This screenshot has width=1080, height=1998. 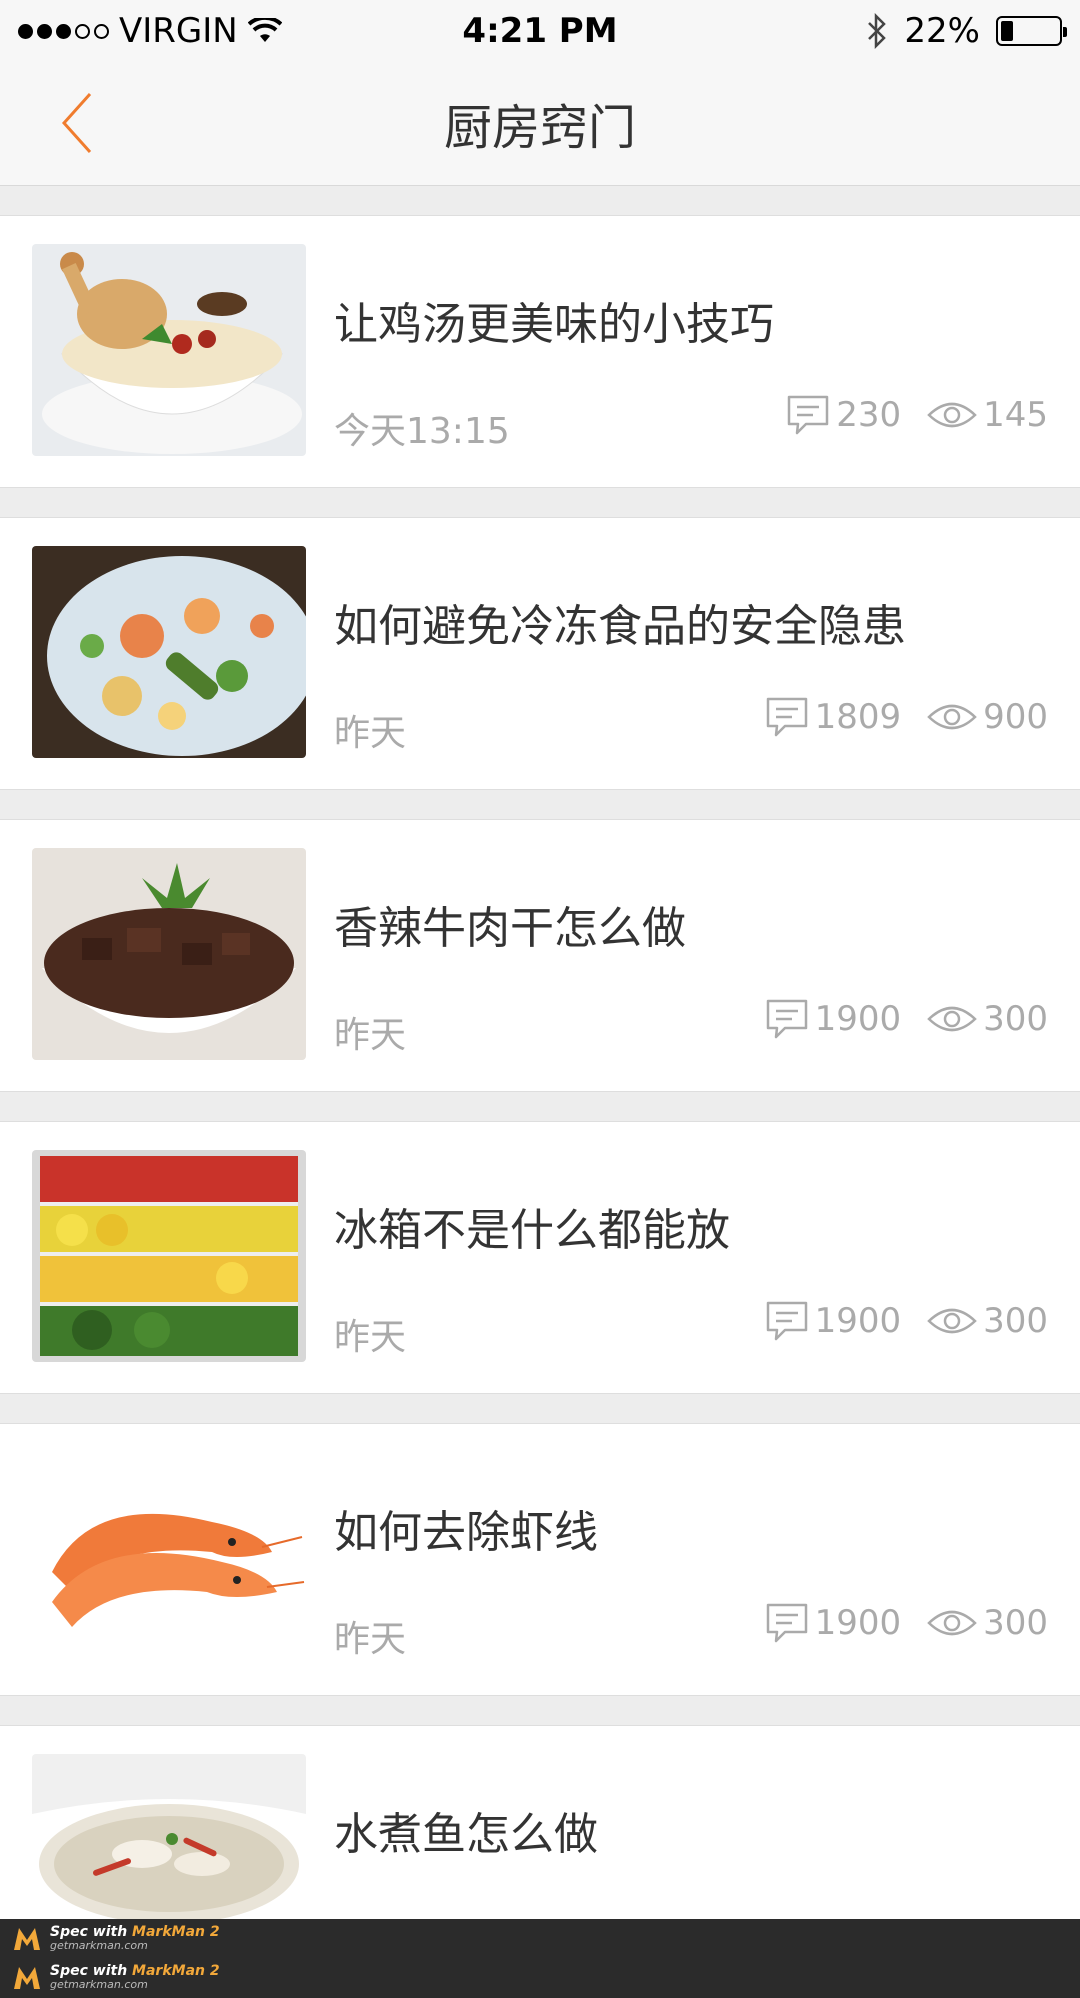 I want to click on comment-count-value: 230, so click(x=869, y=415).